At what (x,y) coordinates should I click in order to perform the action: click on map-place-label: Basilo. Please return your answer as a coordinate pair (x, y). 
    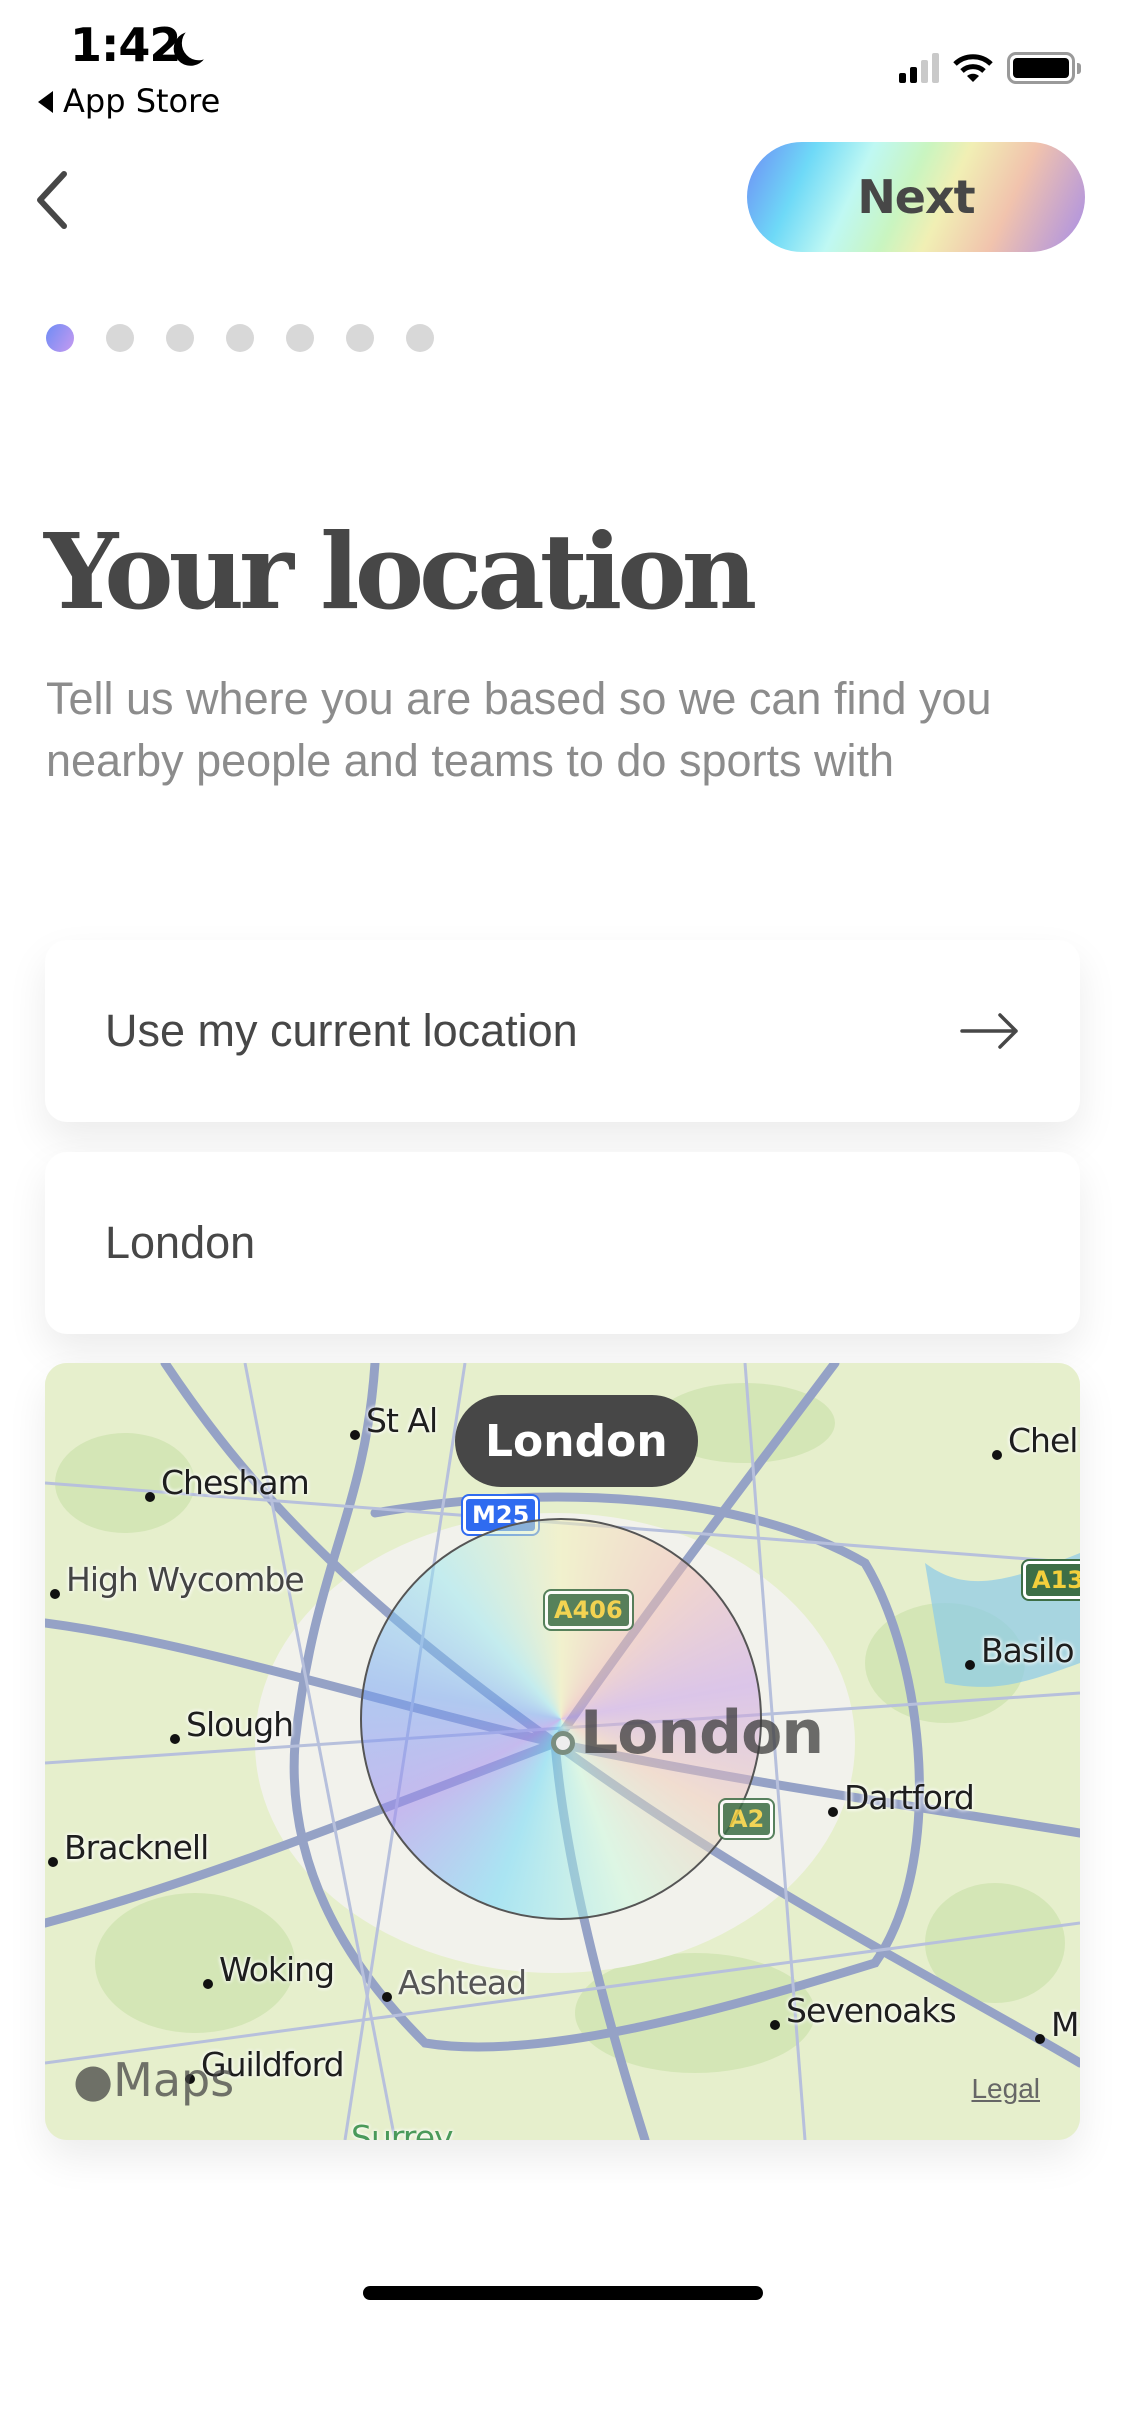
    Looking at the image, I should click on (1020, 1650).